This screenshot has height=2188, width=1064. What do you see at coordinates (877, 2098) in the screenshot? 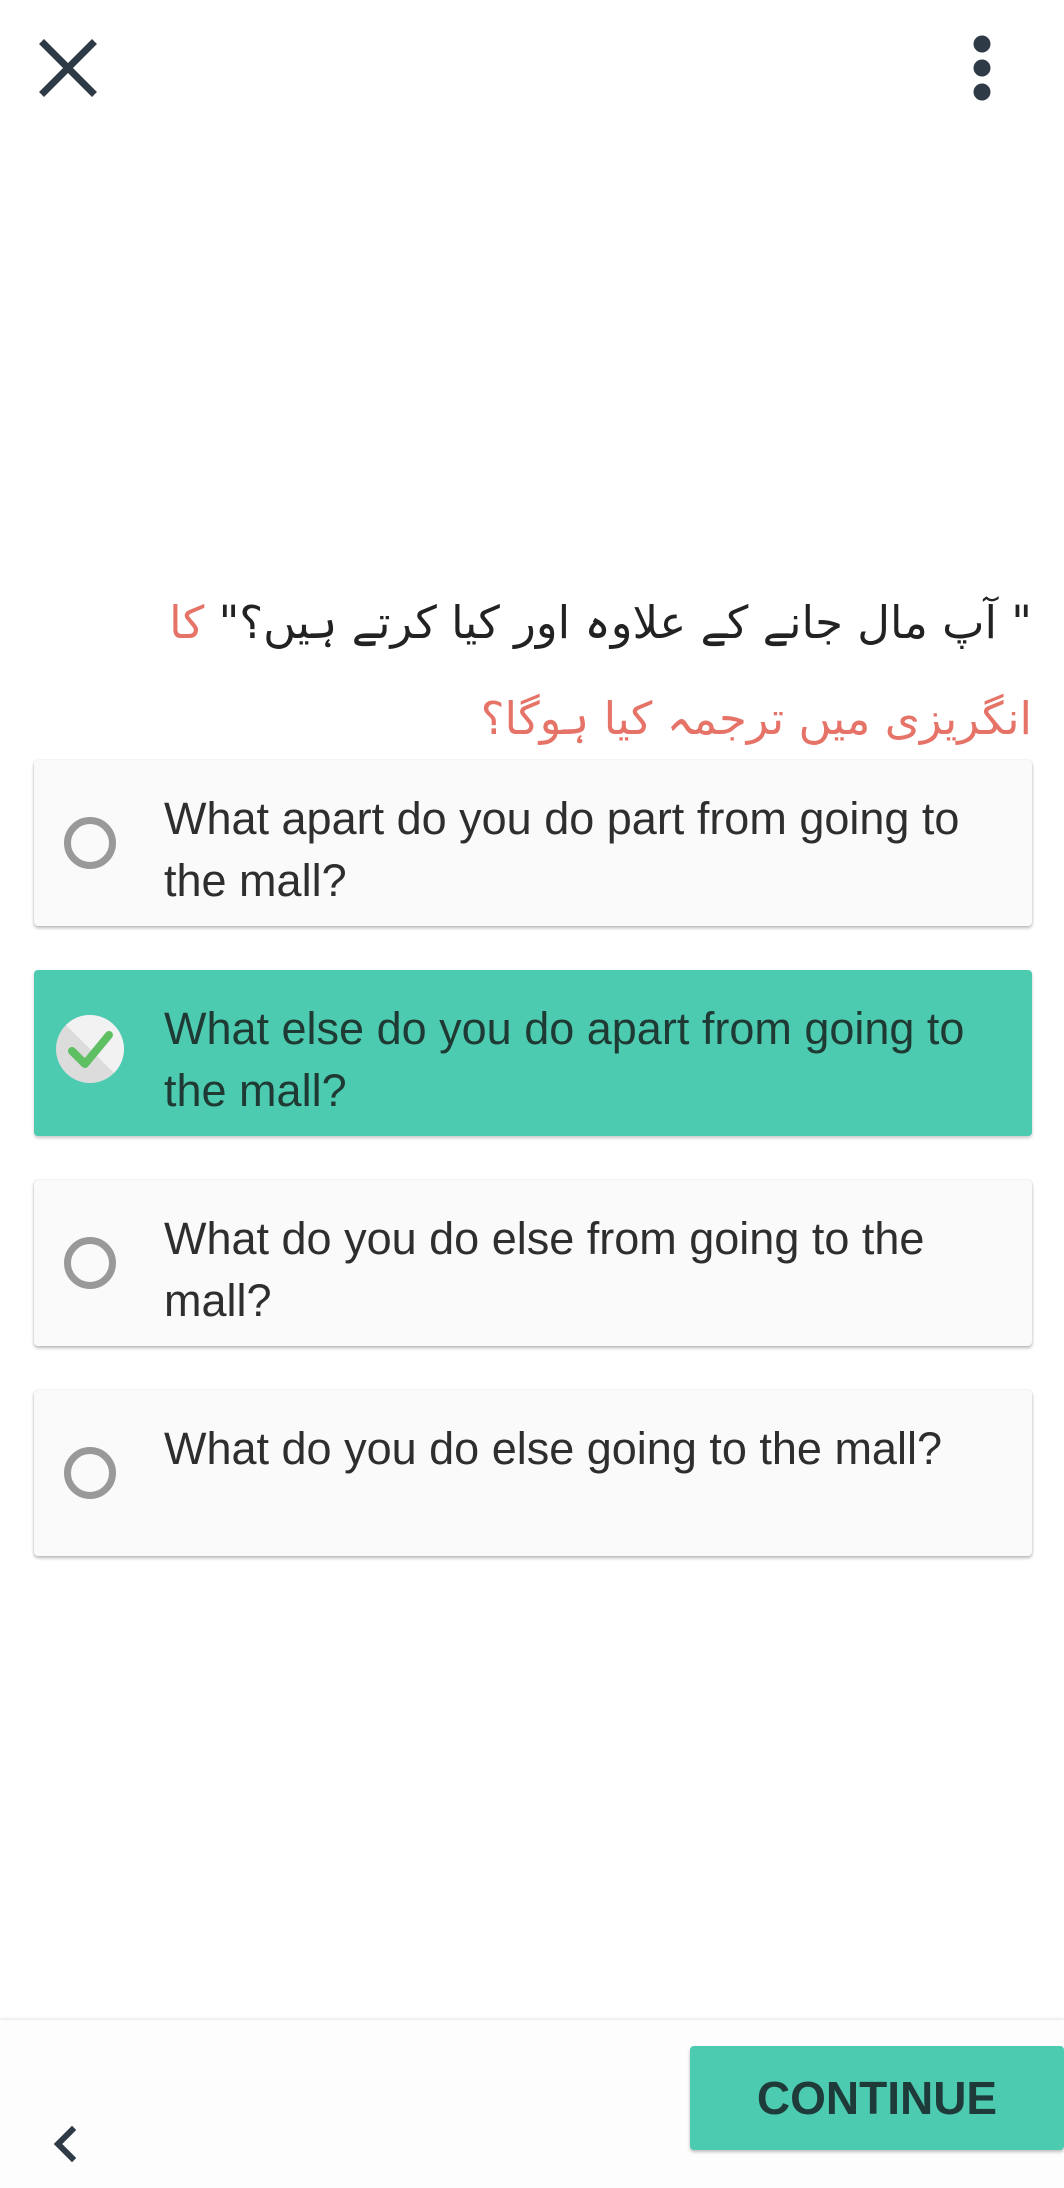
I see `continue-button: CONTINUE` at bounding box center [877, 2098].